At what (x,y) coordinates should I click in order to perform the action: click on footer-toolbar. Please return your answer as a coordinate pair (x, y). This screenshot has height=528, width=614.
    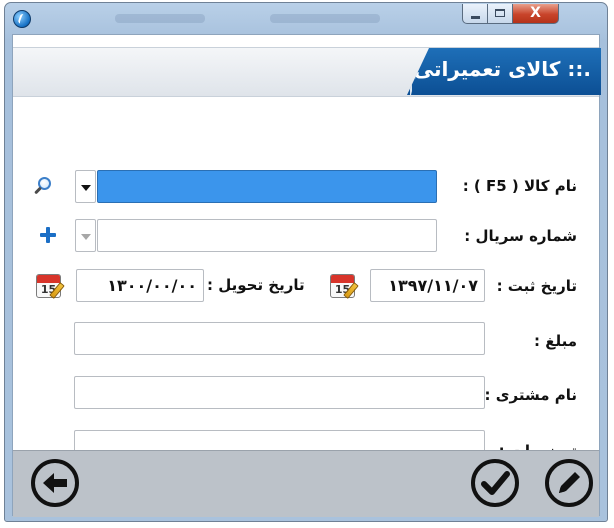
    Looking at the image, I should click on (306, 483).